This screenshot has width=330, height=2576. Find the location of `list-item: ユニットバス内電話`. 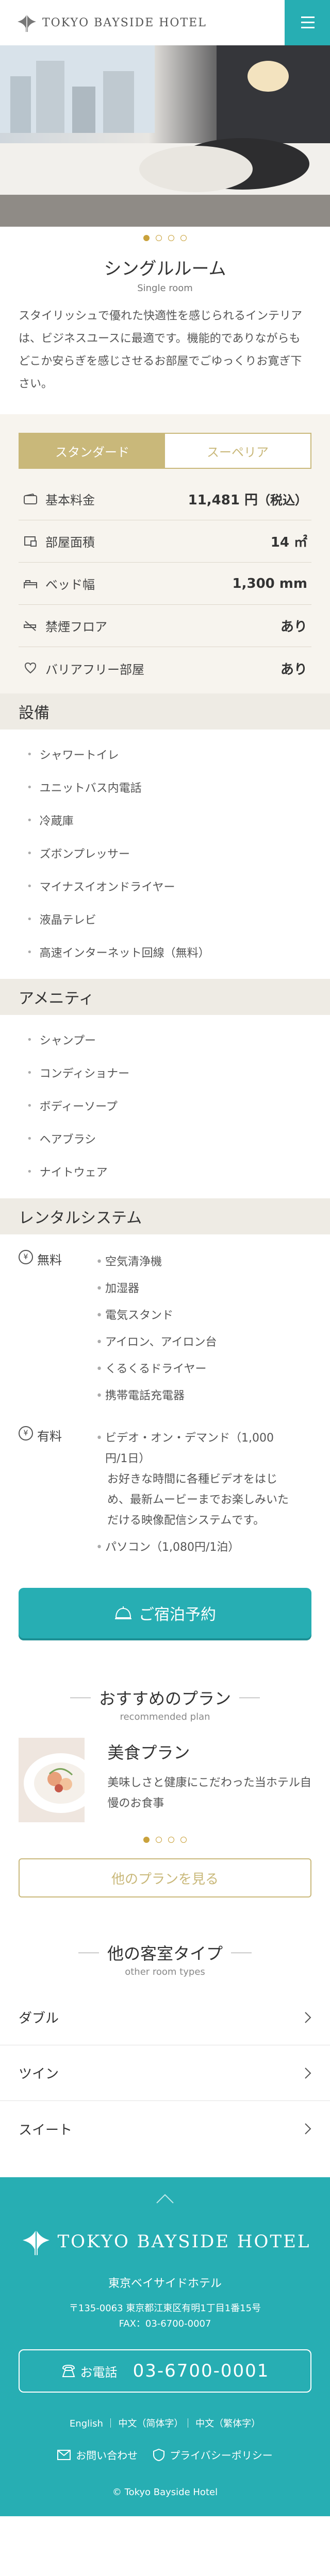

list-item: ユニットバス内電話 is located at coordinates (178, 787).